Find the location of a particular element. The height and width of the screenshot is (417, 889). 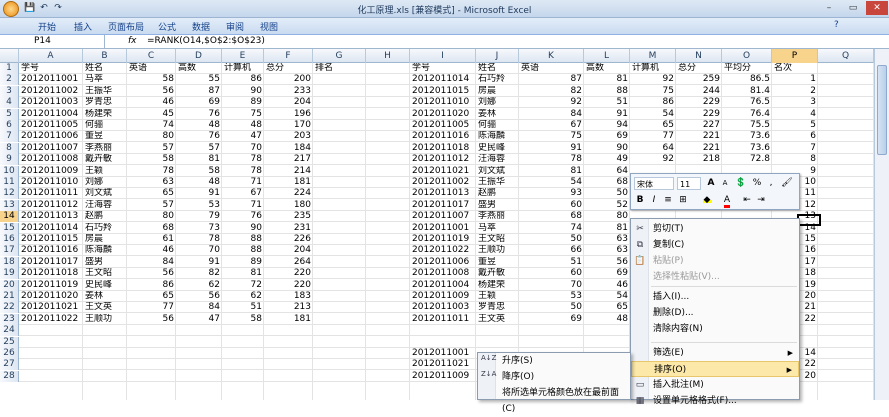

row-header: 2 is located at coordinates (9, 80).